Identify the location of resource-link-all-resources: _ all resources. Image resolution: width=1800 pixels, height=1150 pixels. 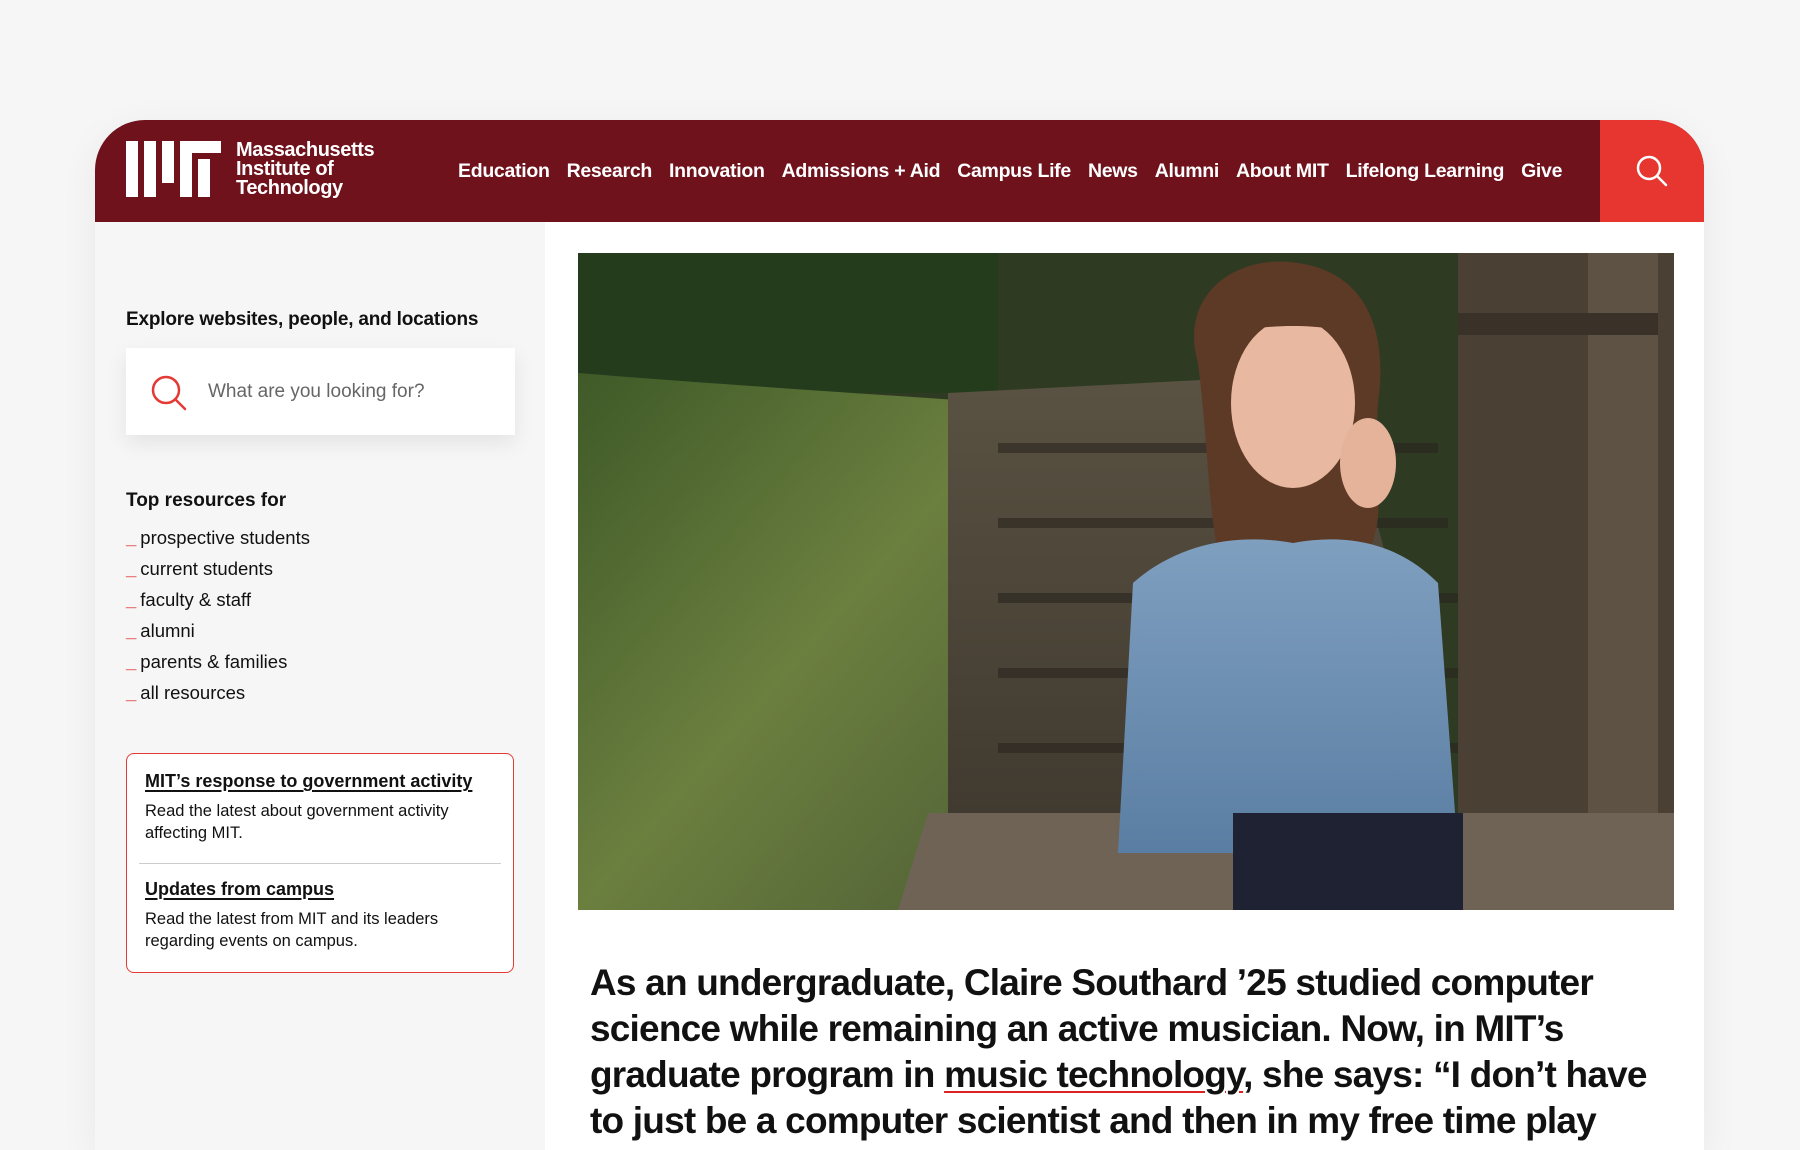
(218, 692).